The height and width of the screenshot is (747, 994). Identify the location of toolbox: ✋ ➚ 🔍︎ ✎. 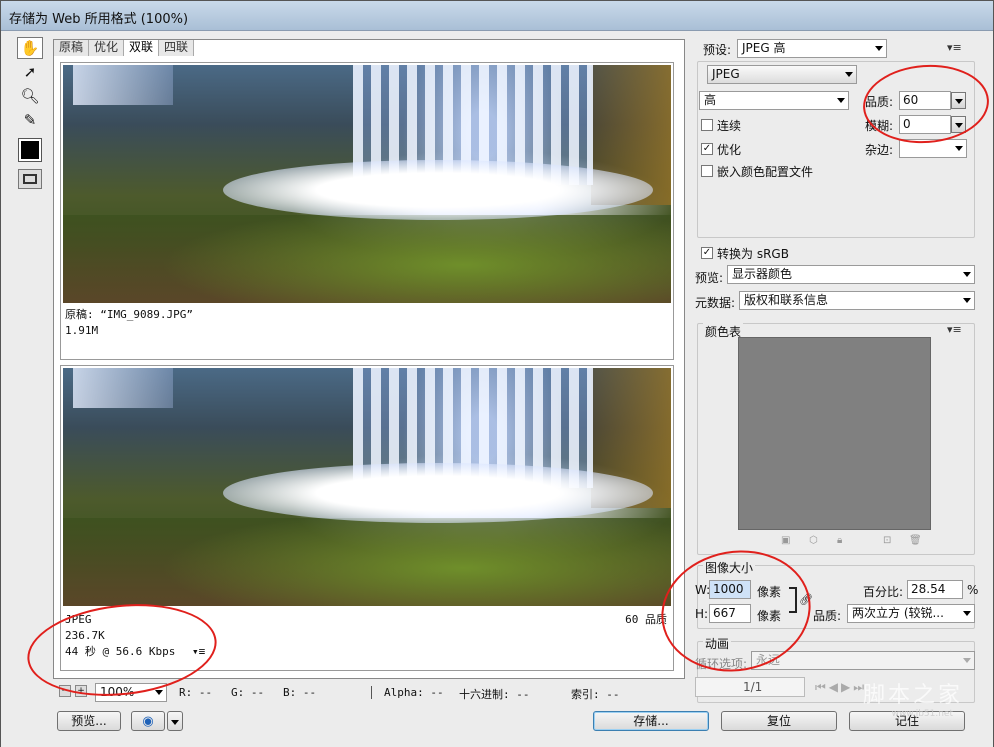
(30, 113).